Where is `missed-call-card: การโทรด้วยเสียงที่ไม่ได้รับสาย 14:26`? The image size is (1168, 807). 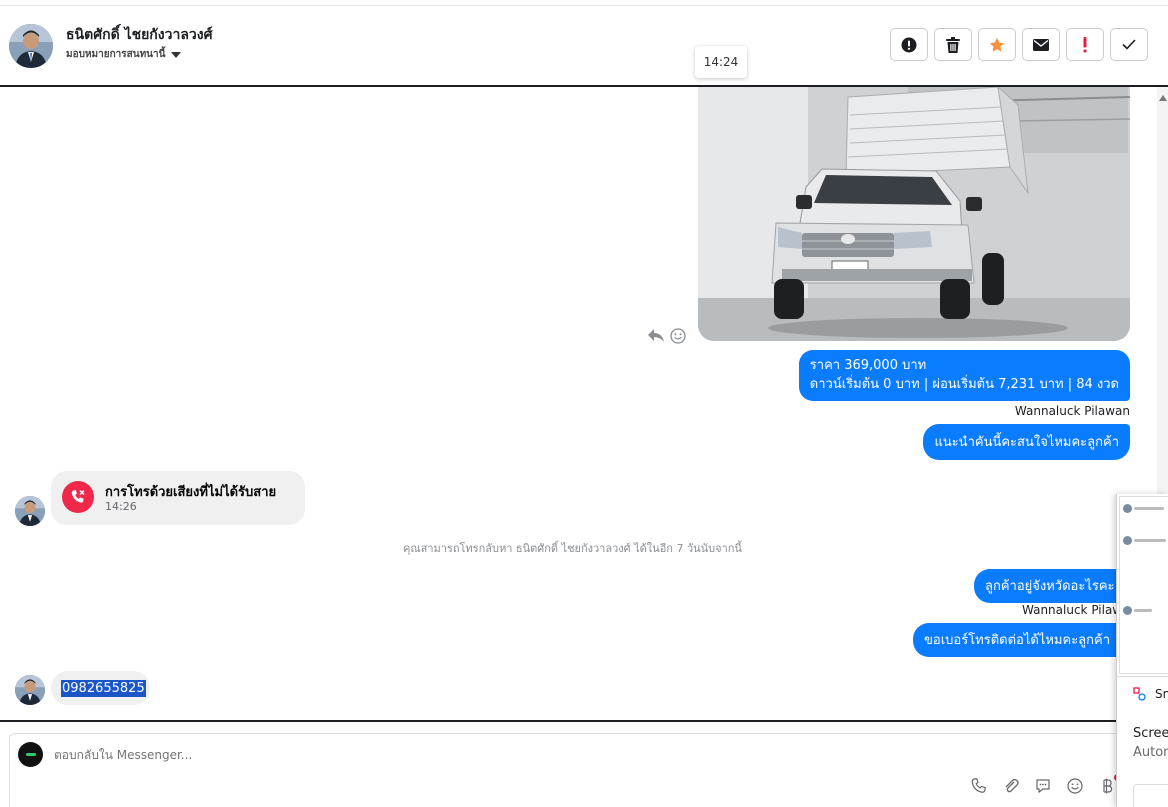 missed-call-card: การโทรด้วยเสียงที่ไม่ได้รับสาย 14:26 is located at coordinates (178, 498).